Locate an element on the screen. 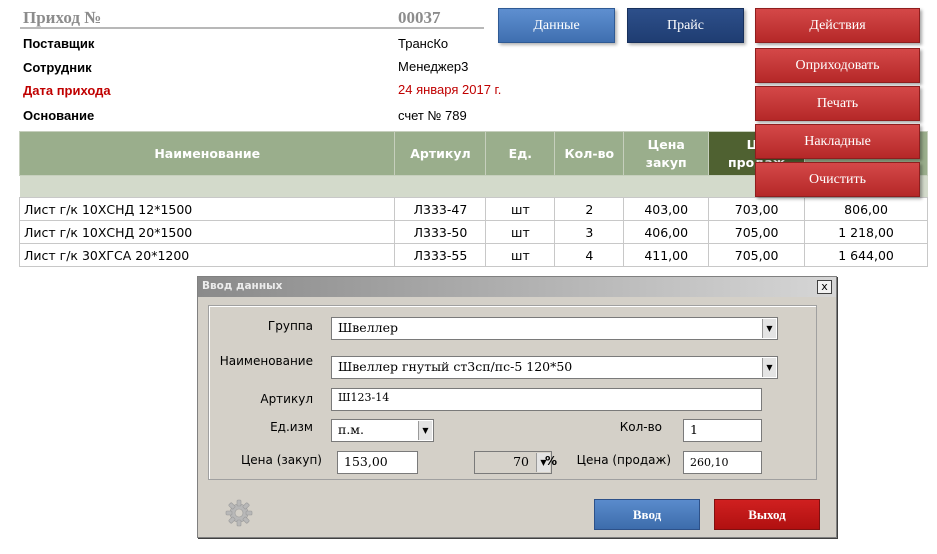  col-header-price-buy-line2: закуп is located at coordinates (666, 162).